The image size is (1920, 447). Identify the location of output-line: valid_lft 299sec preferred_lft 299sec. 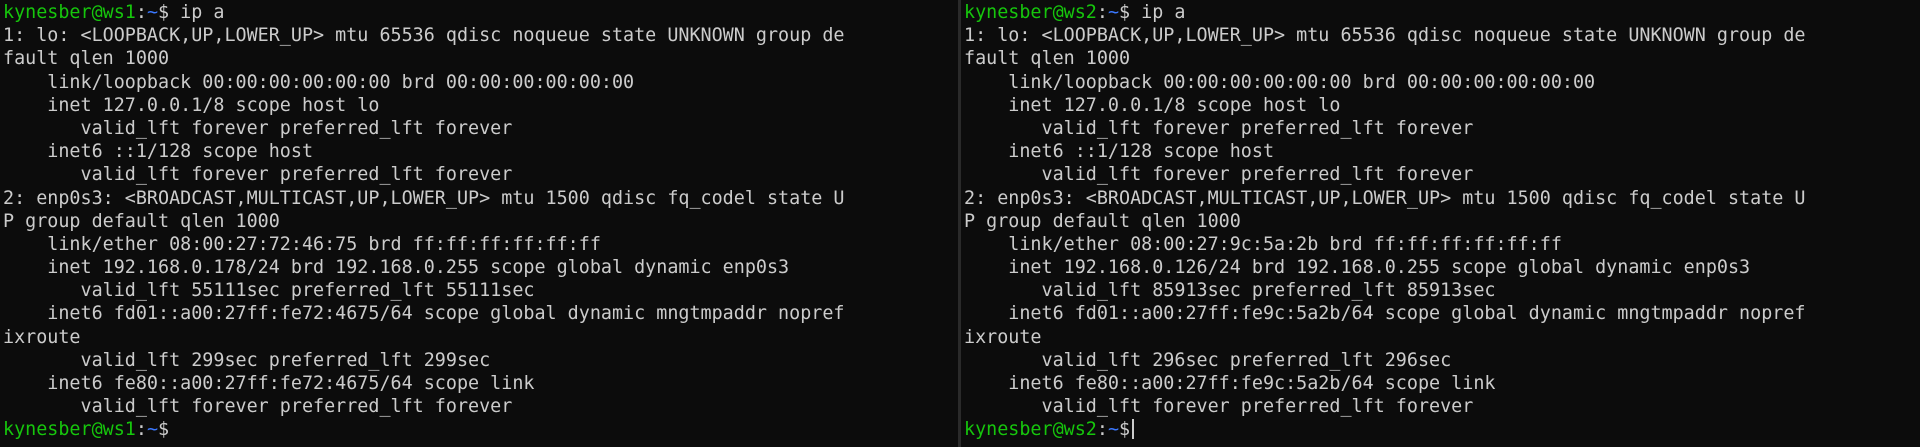
(247, 360).